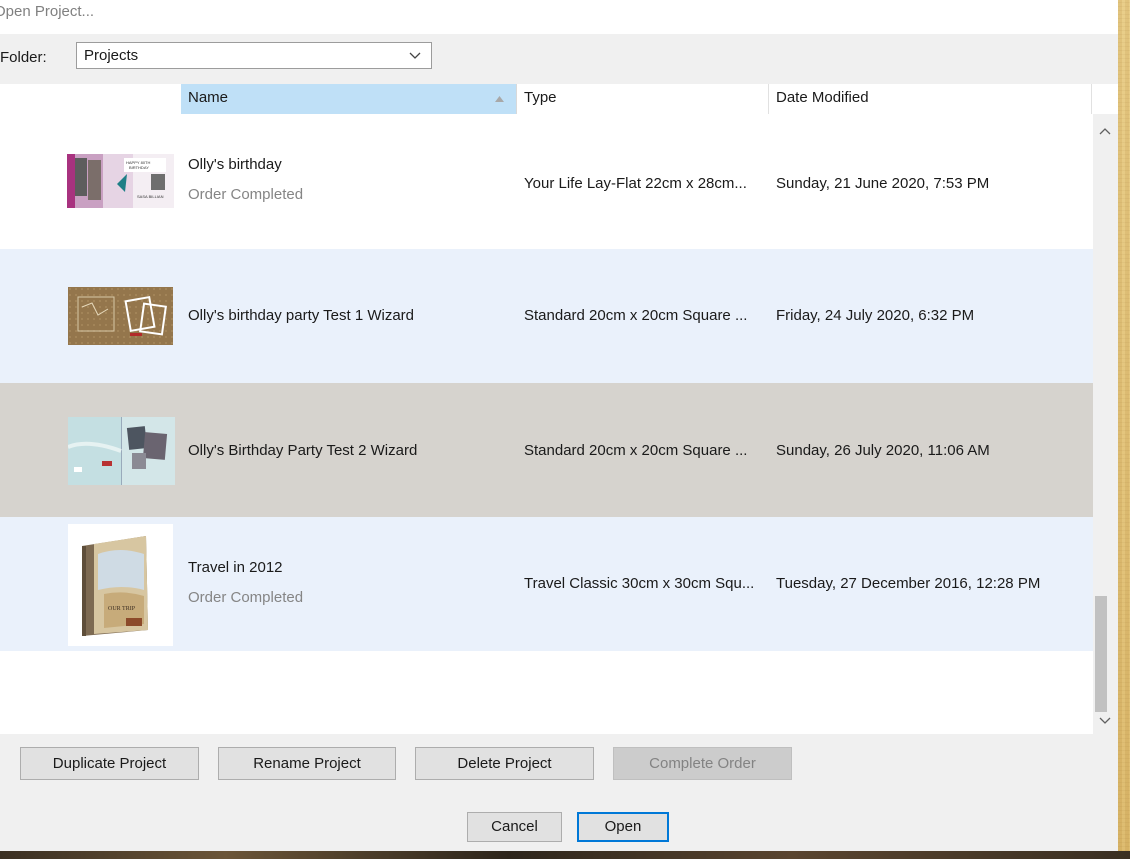 The width and height of the screenshot is (1130, 859). What do you see at coordinates (235, 567) in the screenshot?
I see `project-name: Travel in 2012` at bounding box center [235, 567].